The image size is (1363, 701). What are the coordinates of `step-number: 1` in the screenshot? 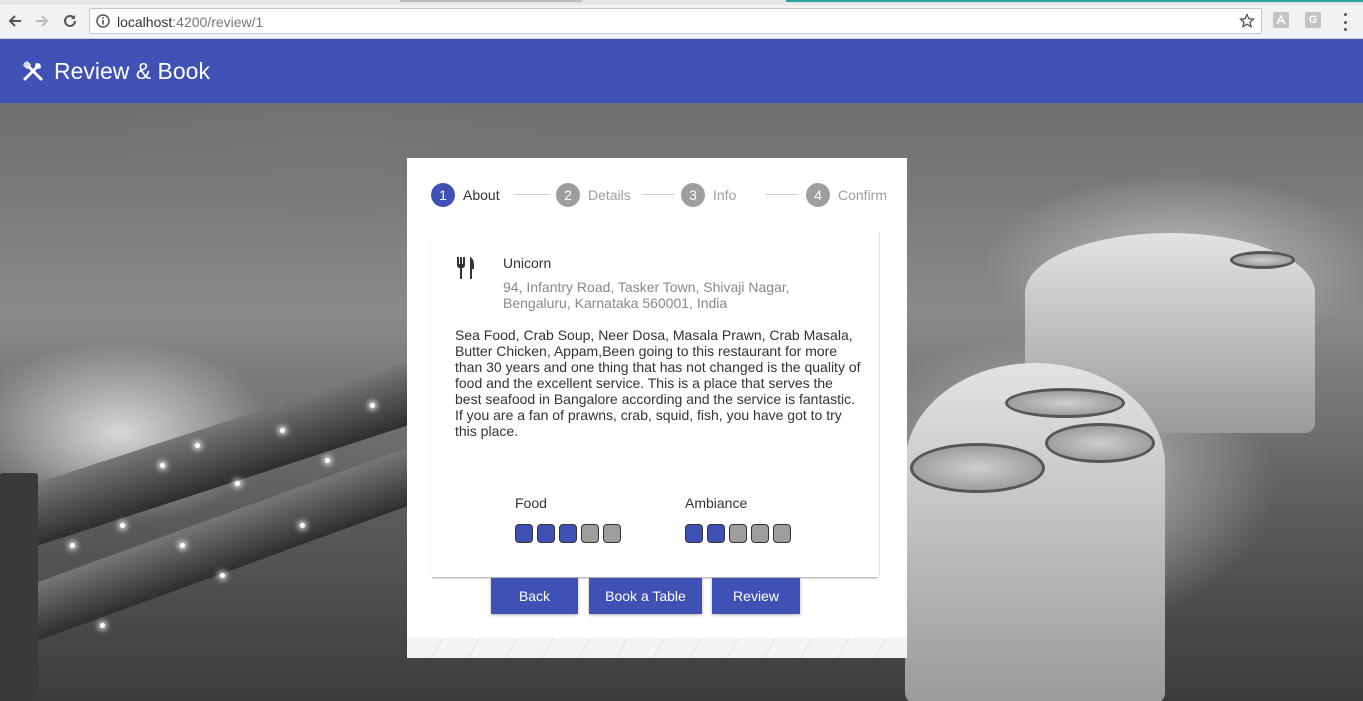 It's located at (443, 195).